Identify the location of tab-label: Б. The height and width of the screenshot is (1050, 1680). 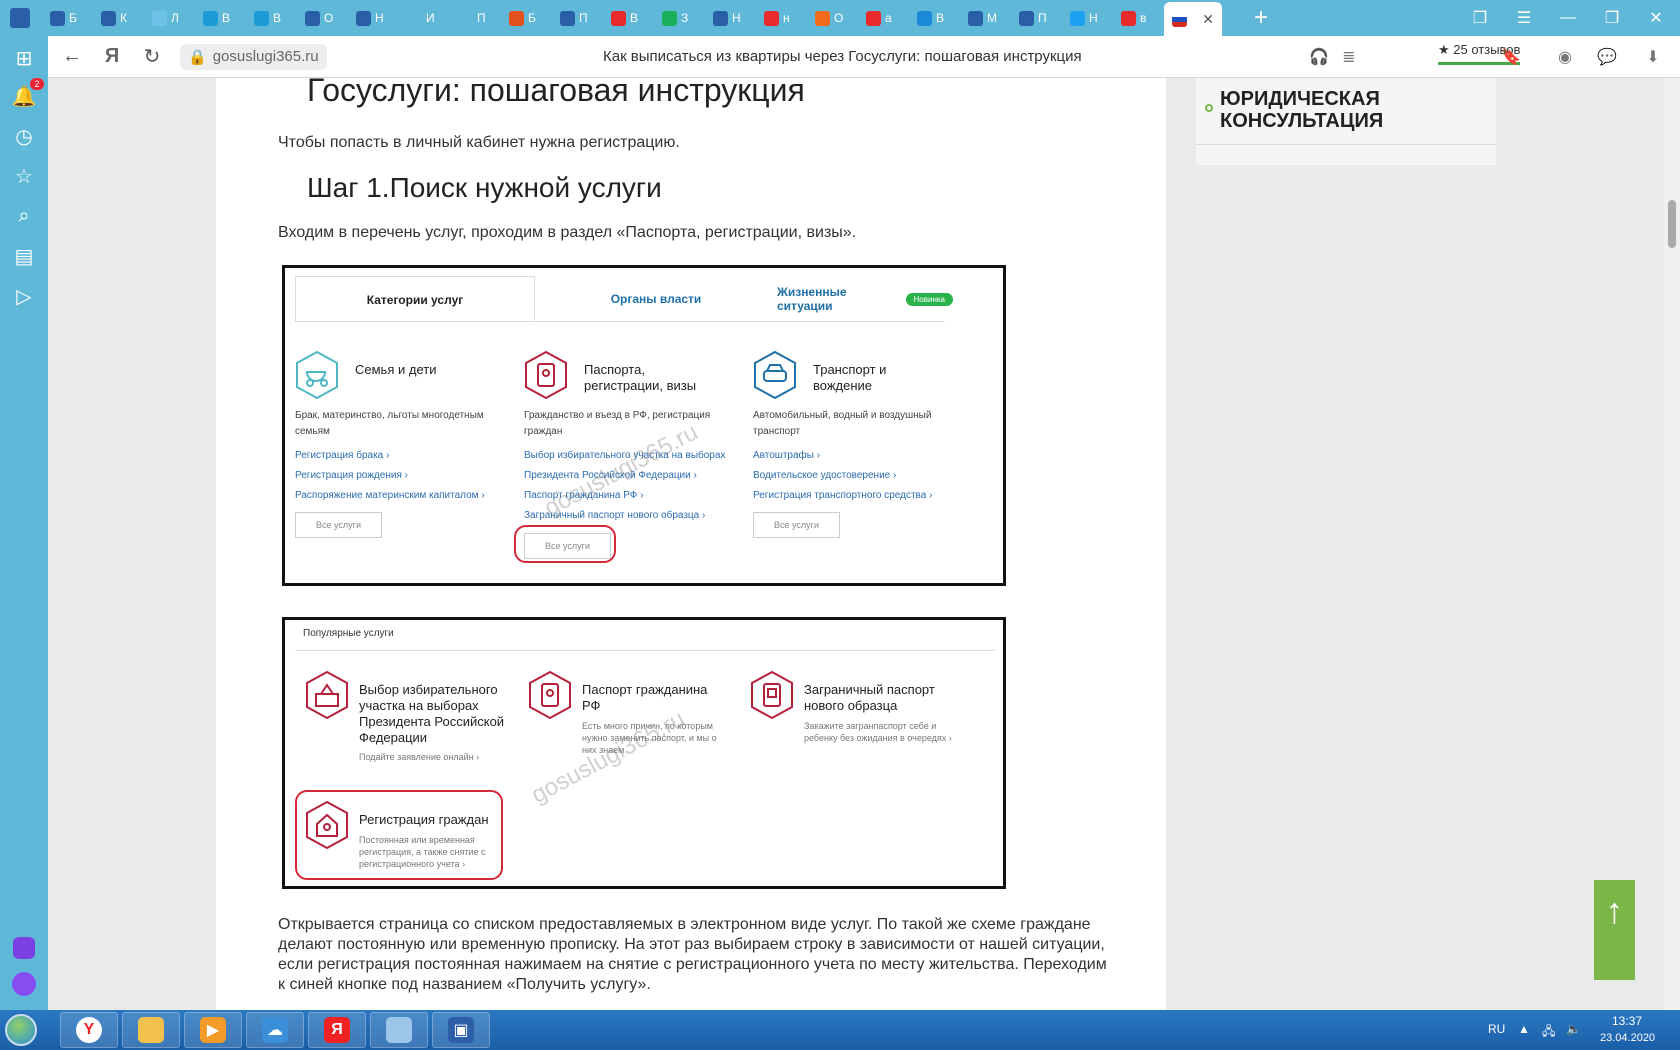
(532, 18).